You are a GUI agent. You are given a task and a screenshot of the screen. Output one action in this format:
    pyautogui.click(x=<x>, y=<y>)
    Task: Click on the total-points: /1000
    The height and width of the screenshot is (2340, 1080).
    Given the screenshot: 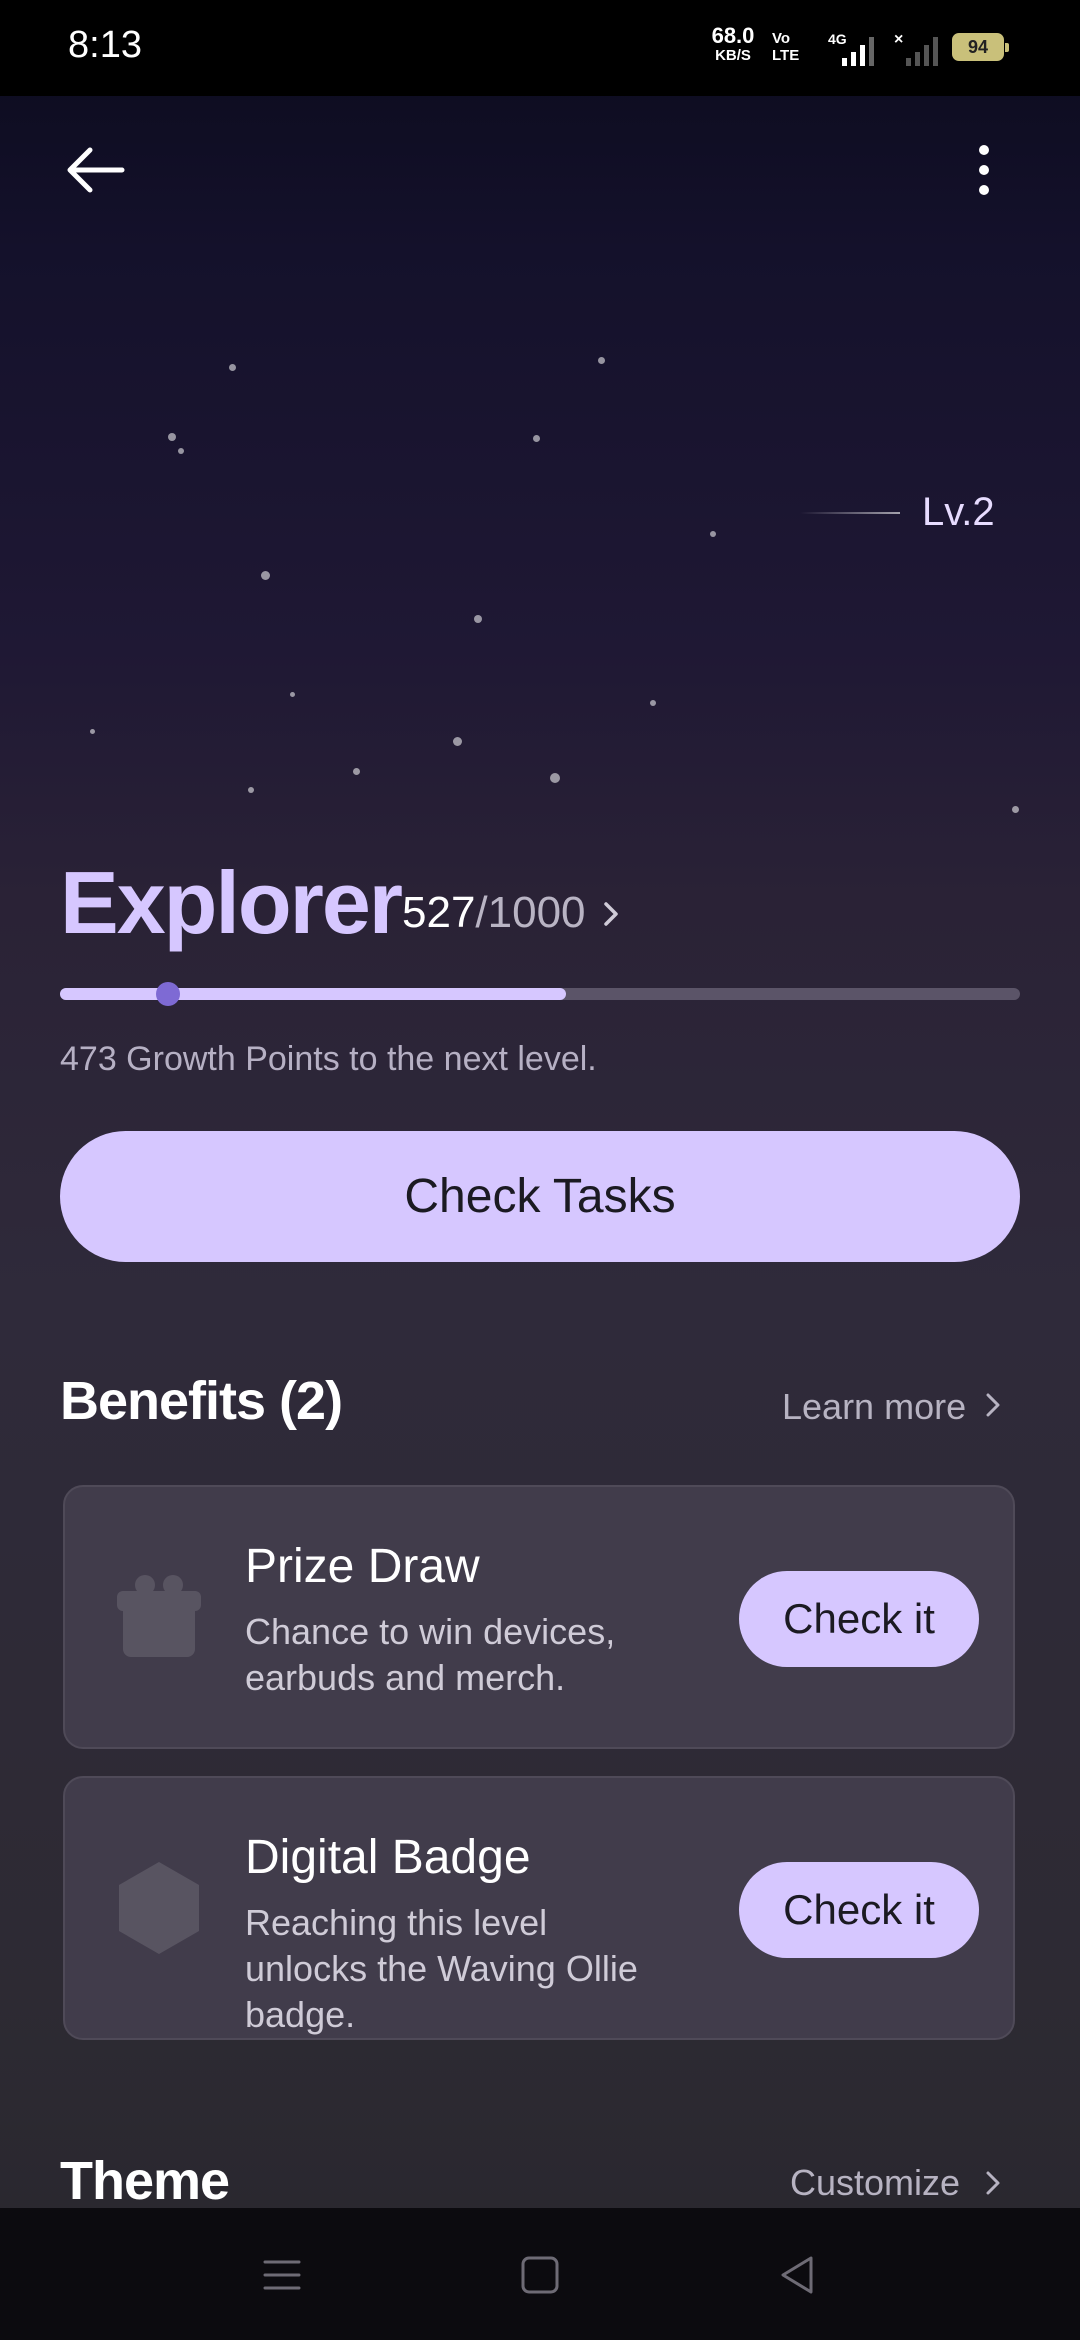 What is the action you would take?
    pyautogui.click(x=530, y=912)
    